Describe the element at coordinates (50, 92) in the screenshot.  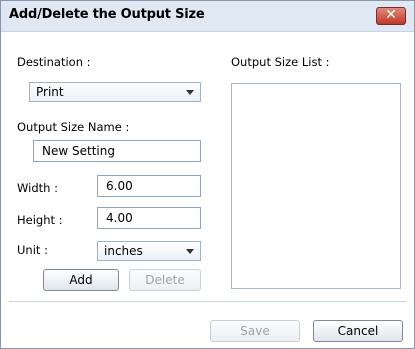
I see `destination-value: Print` at that location.